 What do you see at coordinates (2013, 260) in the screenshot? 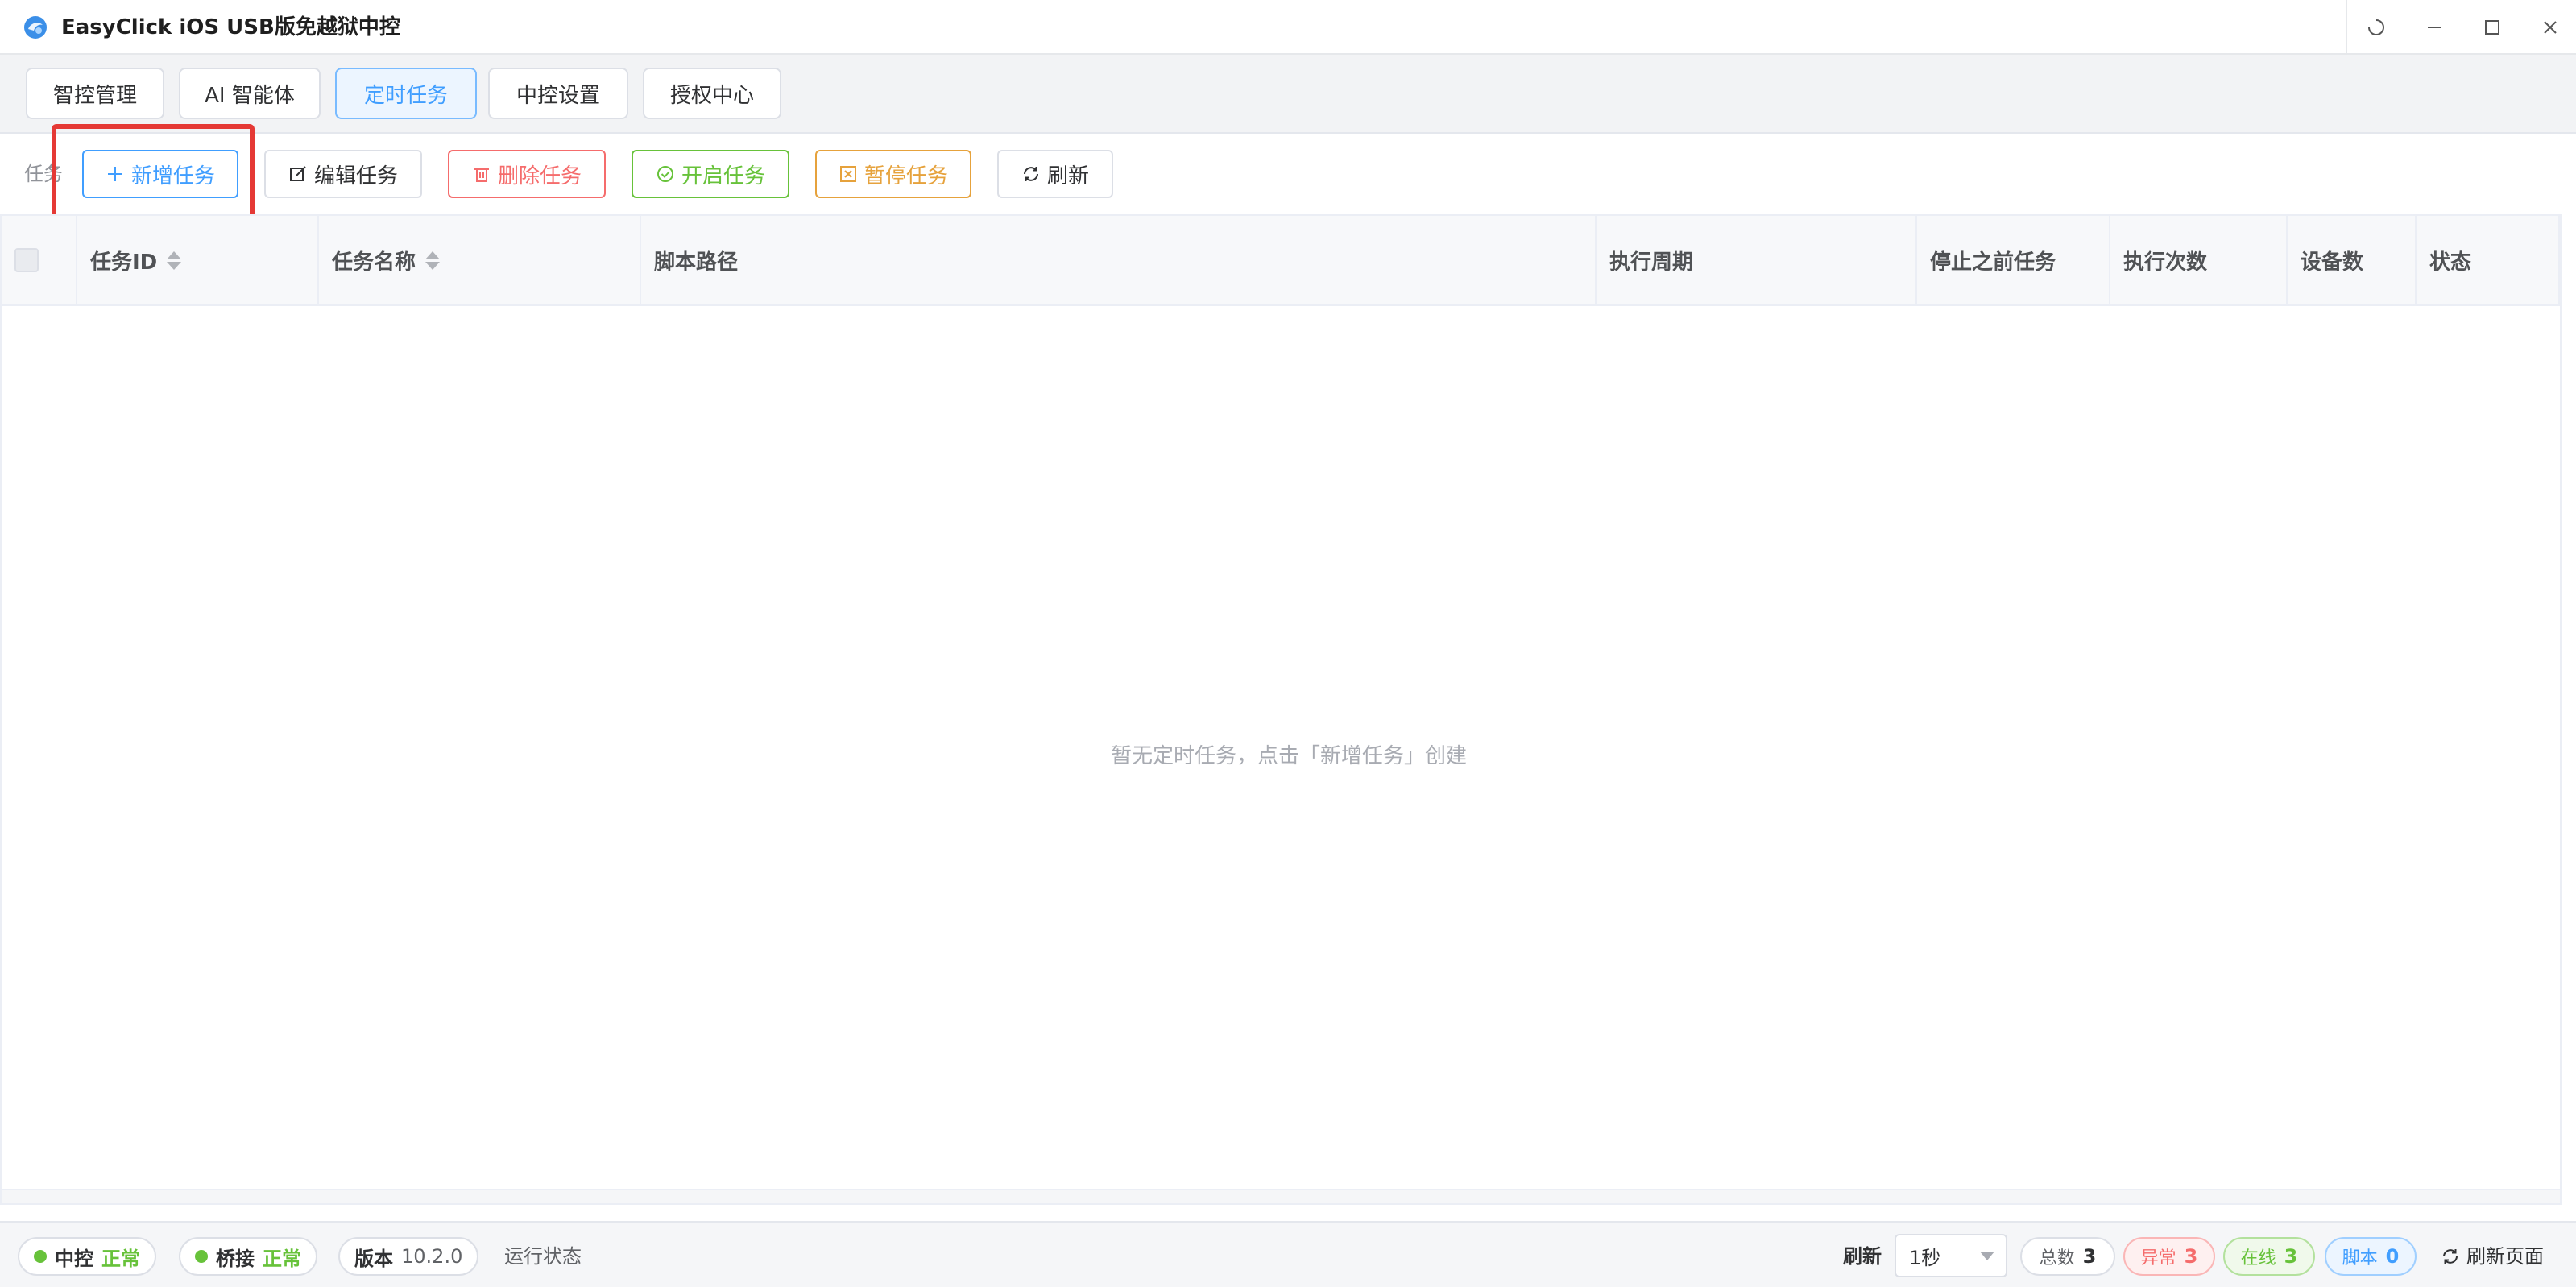
I see `column-stop-previous: 停止之前任务` at bounding box center [2013, 260].